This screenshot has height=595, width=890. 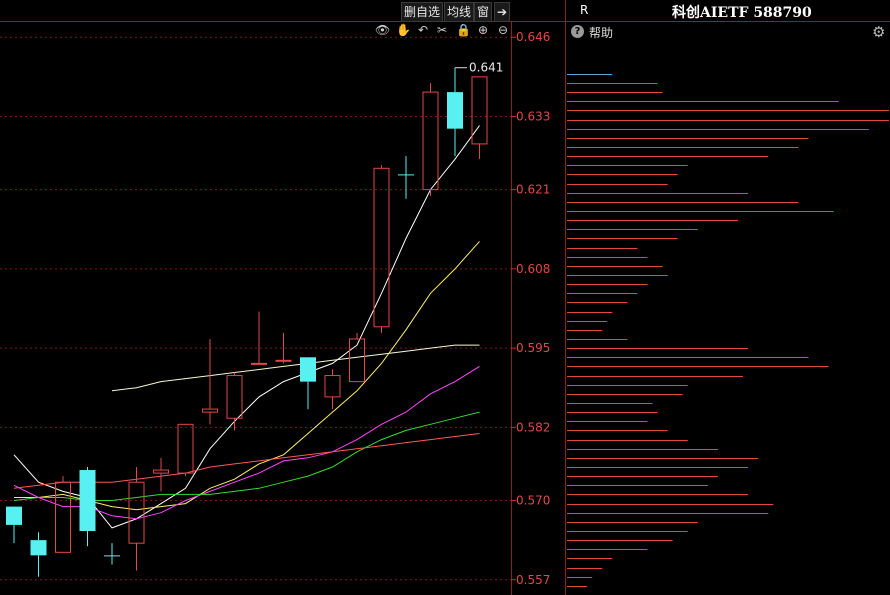 I want to click on hand-icon: ✋, so click(x=403, y=30).